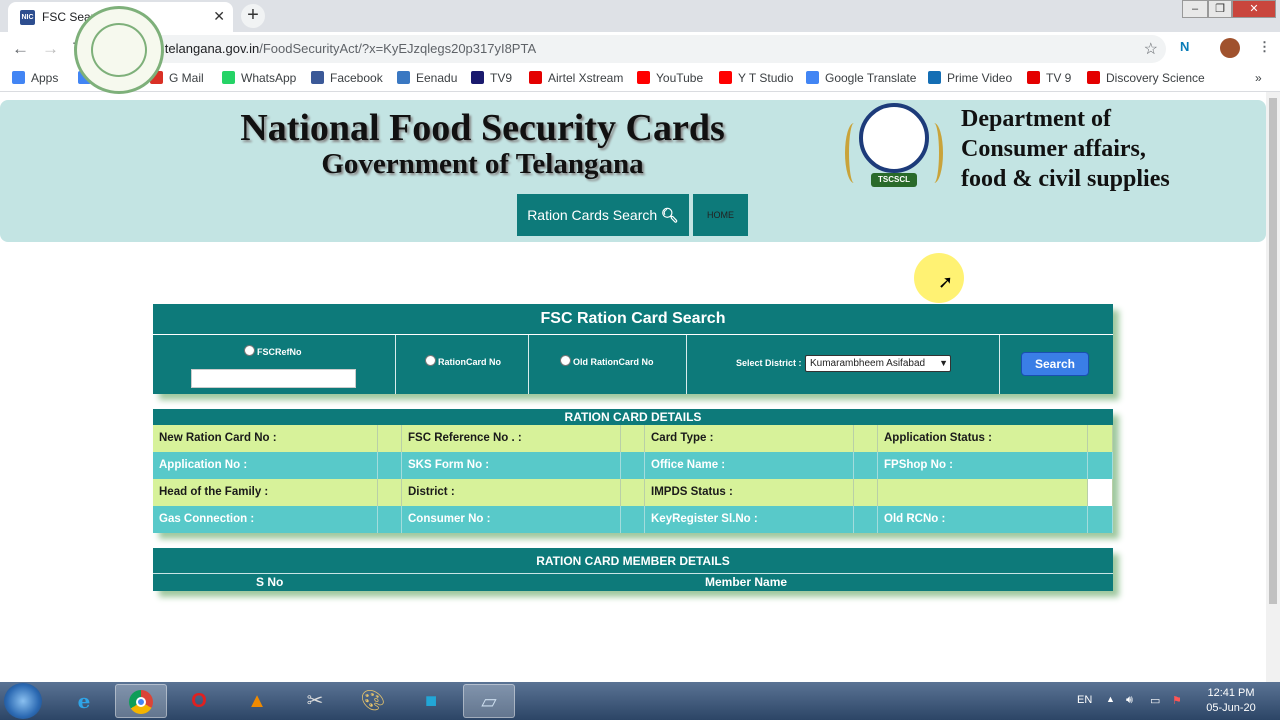 Image resolution: width=1280 pixels, height=720 pixels. What do you see at coordinates (1231, 693) in the screenshot?
I see `clock-time: 12:41 PM` at bounding box center [1231, 693].